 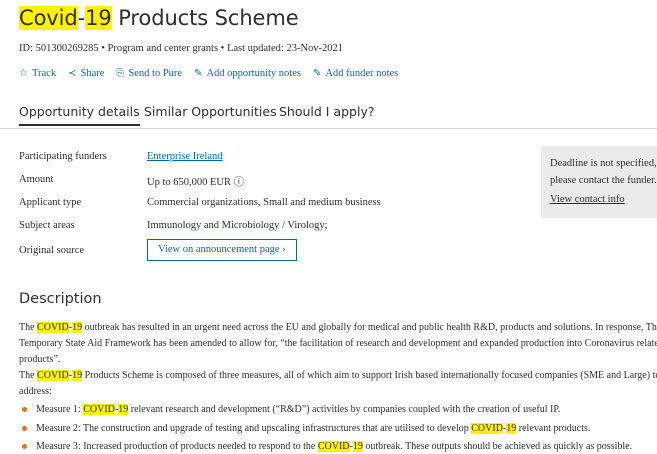 What do you see at coordinates (72, 73) in the screenshot?
I see `share-icon: ≺` at bounding box center [72, 73].